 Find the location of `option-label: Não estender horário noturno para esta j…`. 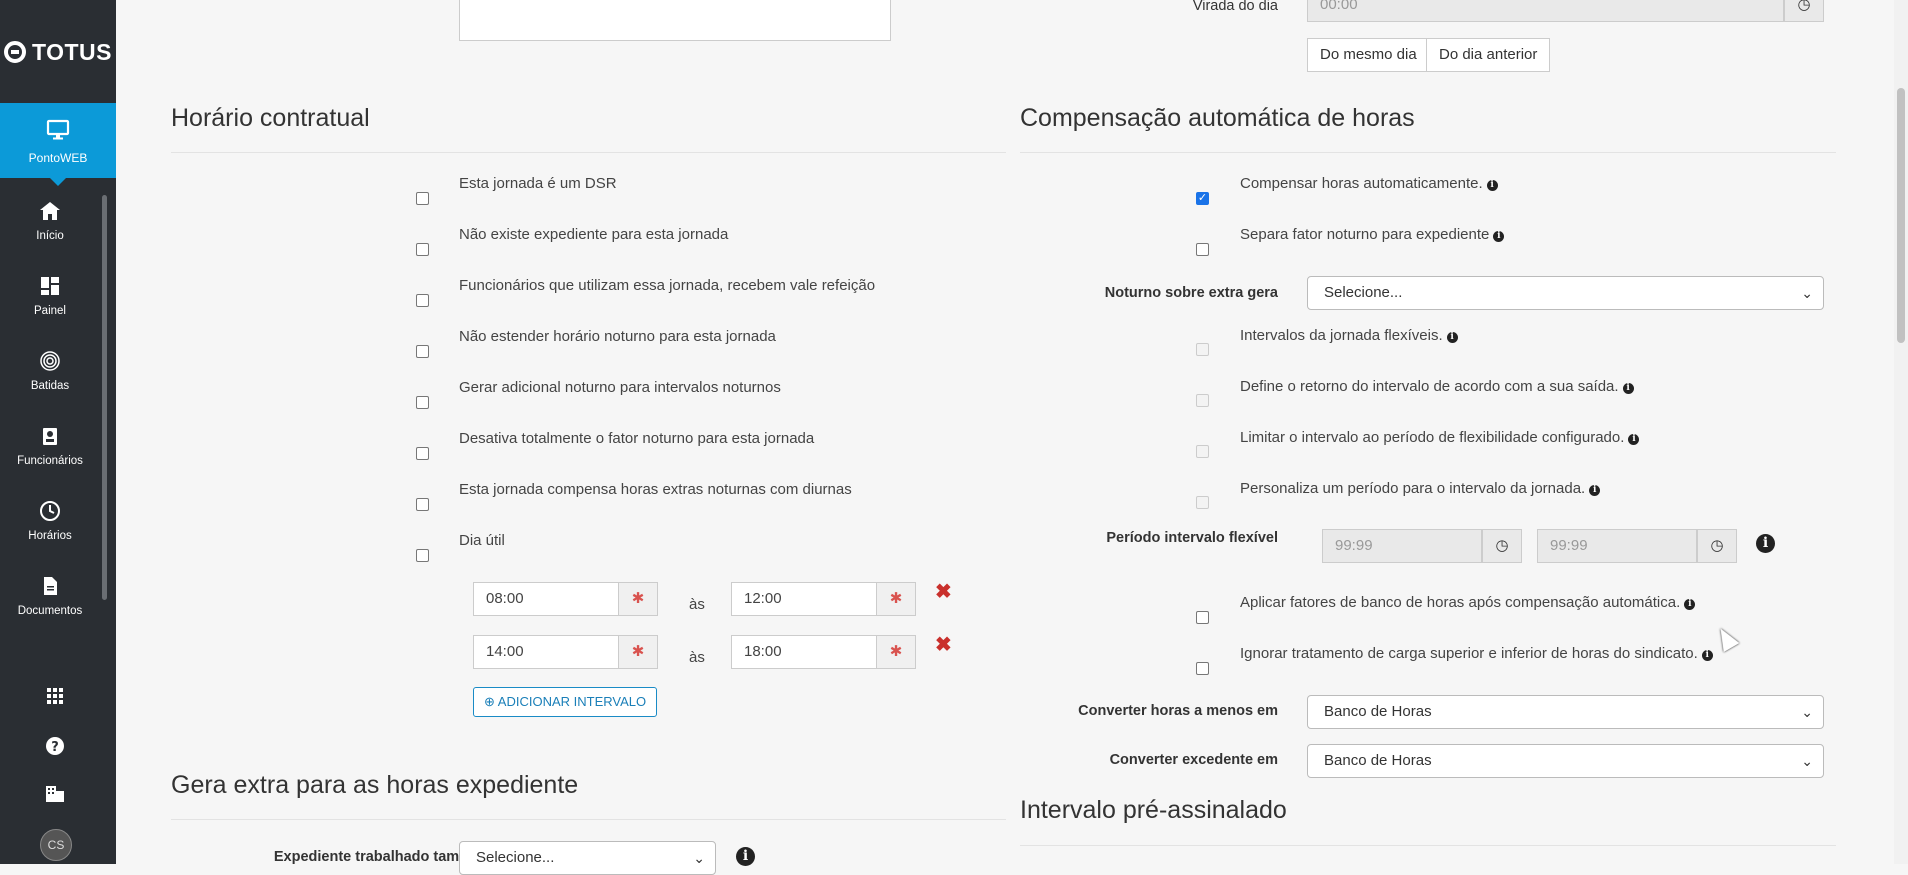

option-label: Não estender horário noturno para esta j… is located at coordinates (617, 336).